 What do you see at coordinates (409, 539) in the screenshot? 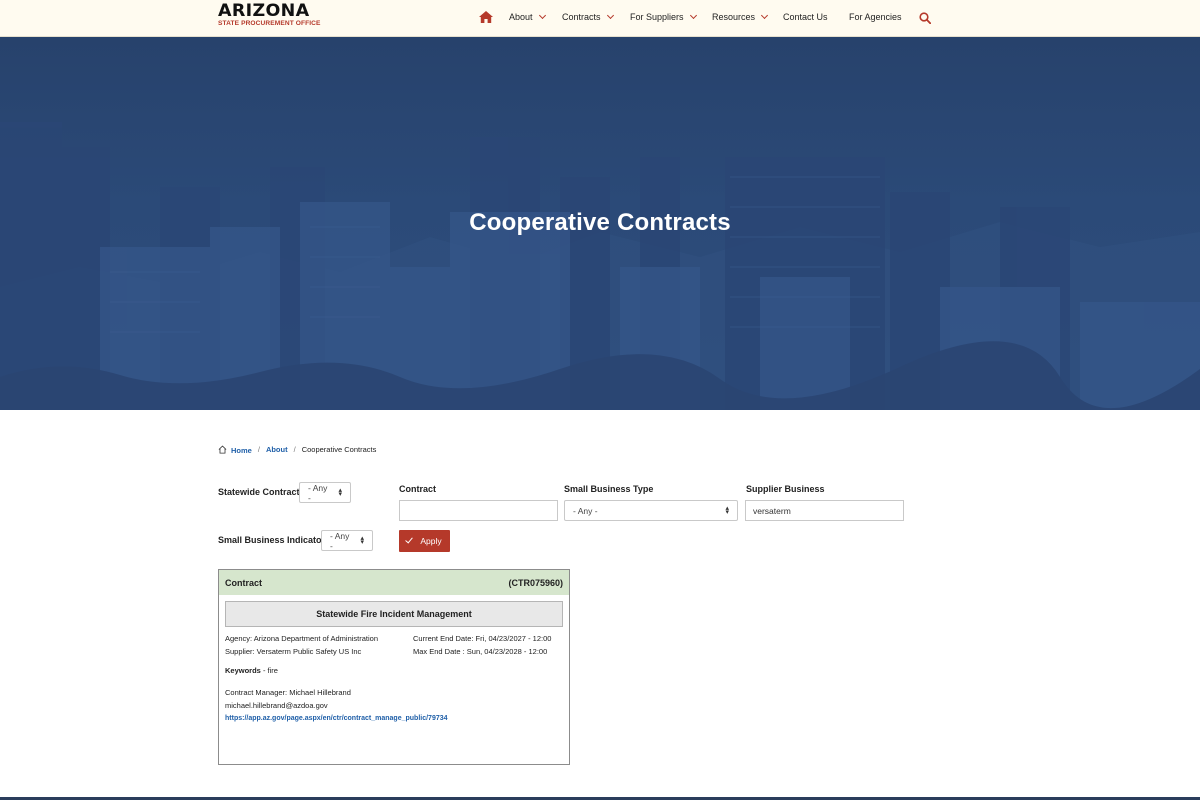
I see `check-icon` at bounding box center [409, 539].